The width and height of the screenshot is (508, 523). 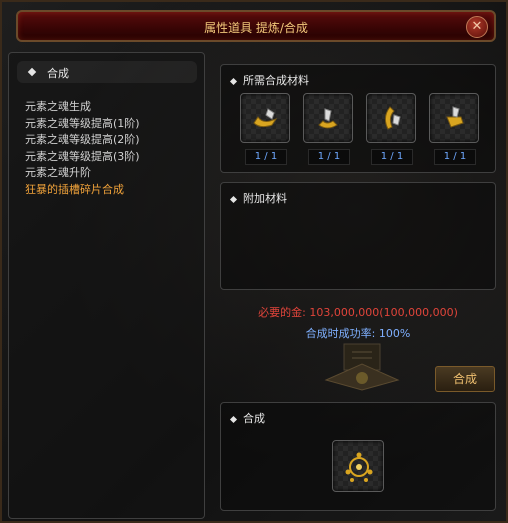 I want to click on additional-materials-panel: 附加材料, so click(x=358, y=236).